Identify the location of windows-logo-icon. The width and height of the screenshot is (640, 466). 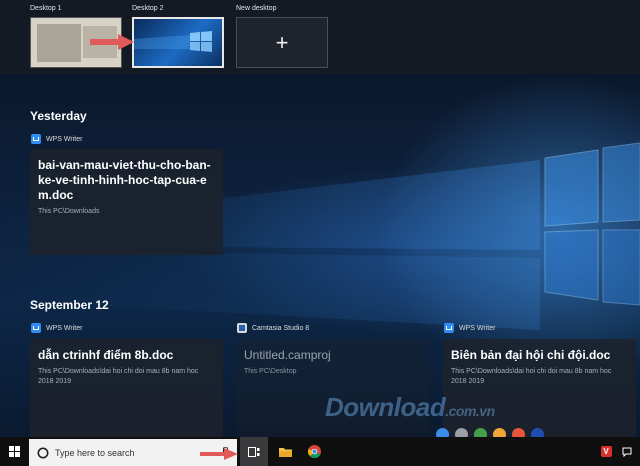
(173, 41).